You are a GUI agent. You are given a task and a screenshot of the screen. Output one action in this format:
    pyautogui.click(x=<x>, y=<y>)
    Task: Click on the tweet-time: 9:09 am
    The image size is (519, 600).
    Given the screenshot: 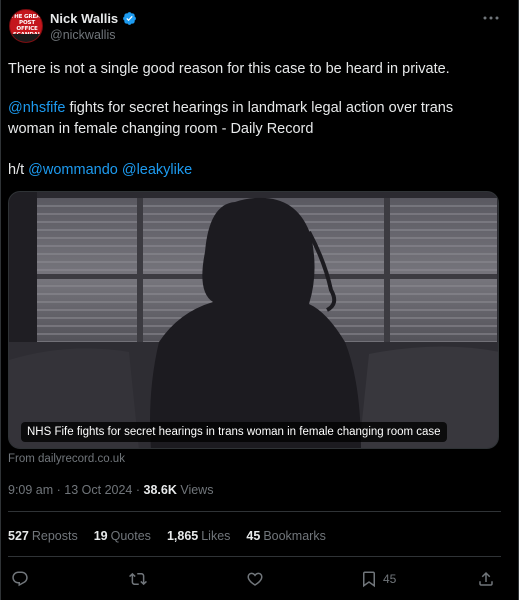 What is the action you would take?
    pyautogui.click(x=30, y=490)
    